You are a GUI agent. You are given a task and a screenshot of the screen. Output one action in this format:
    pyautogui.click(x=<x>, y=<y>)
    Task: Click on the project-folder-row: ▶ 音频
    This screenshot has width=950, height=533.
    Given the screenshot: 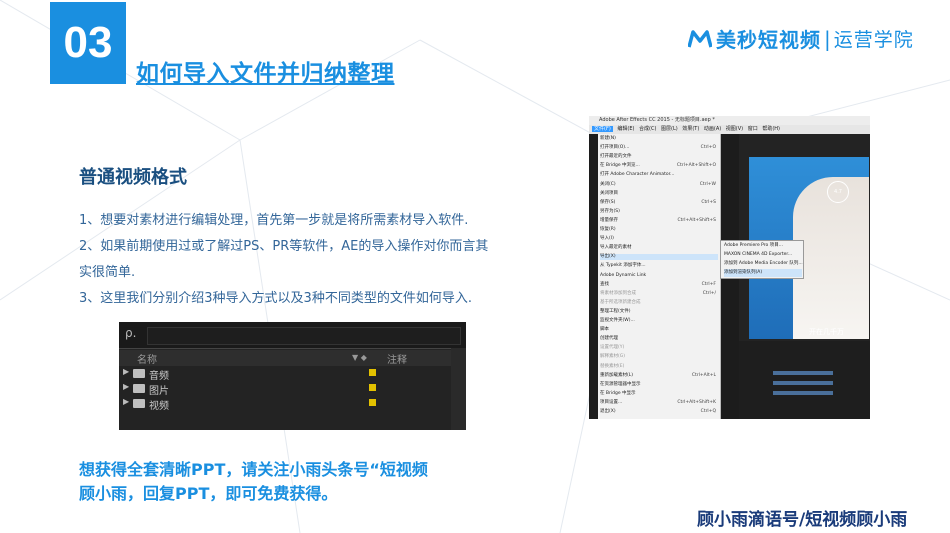 What is the action you would take?
    pyautogui.click(x=292, y=374)
    